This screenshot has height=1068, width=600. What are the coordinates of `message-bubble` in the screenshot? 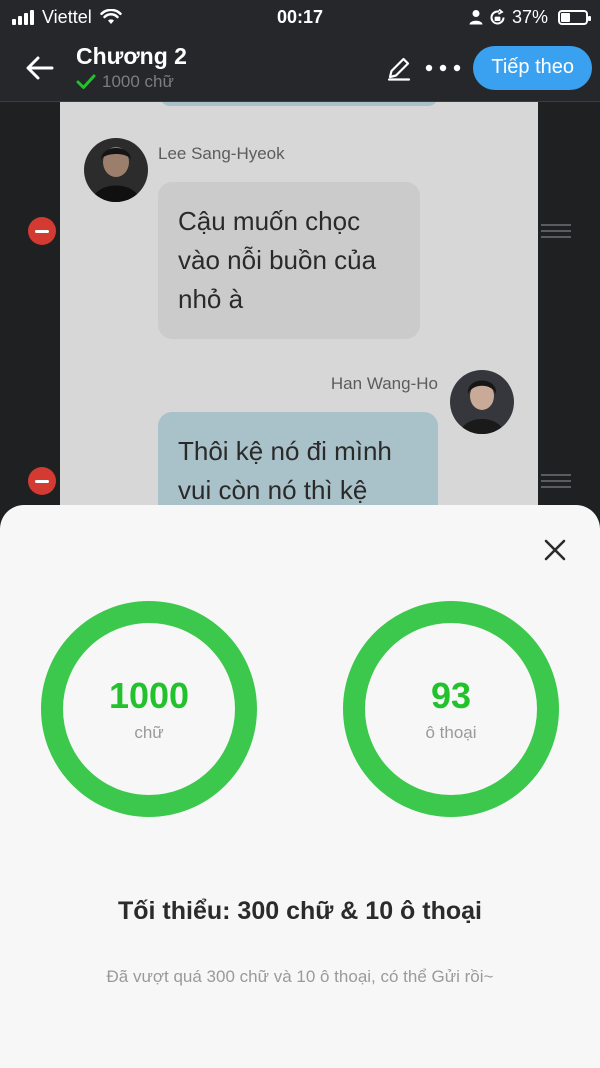 It's located at (299, 104).